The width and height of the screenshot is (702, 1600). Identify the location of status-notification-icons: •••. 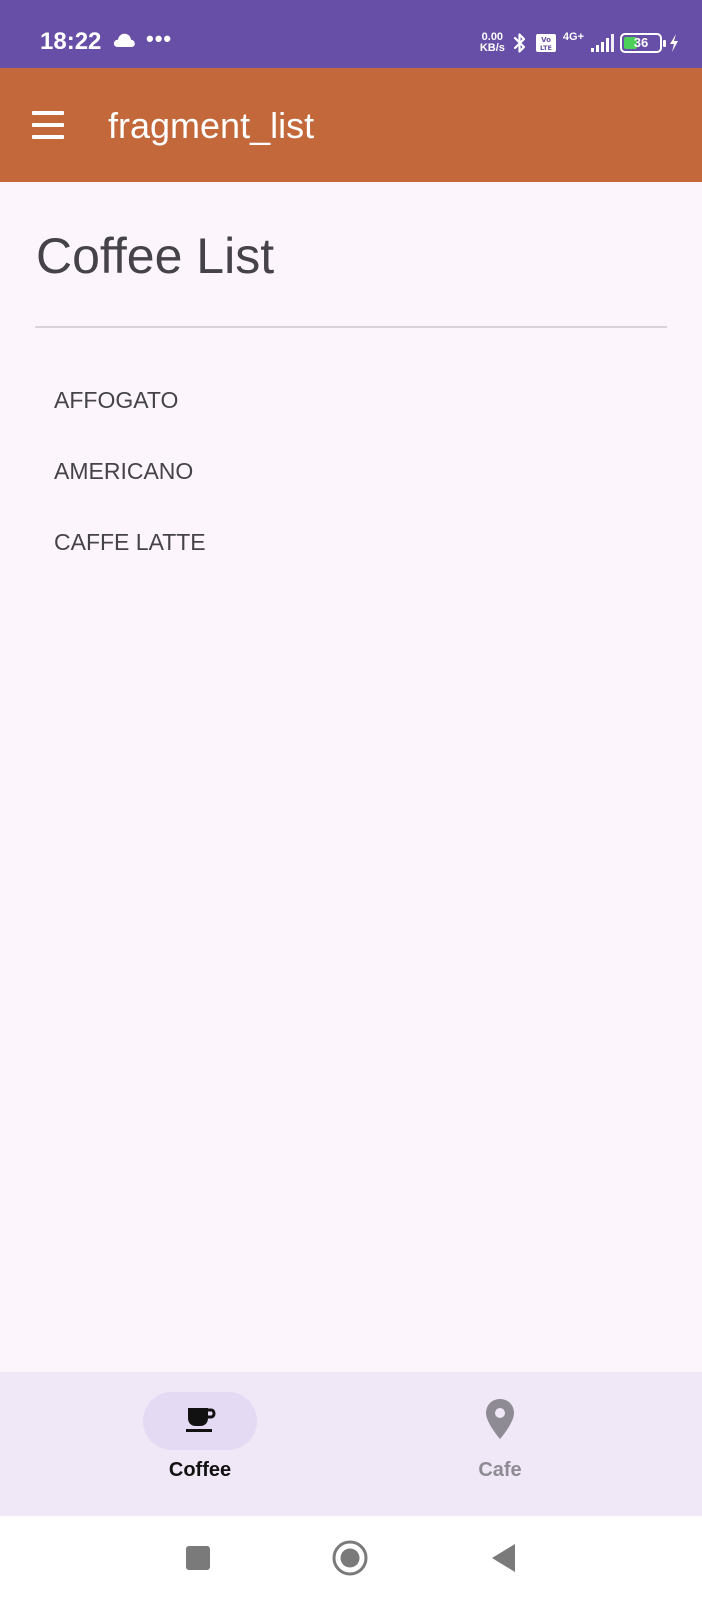
(142, 39).